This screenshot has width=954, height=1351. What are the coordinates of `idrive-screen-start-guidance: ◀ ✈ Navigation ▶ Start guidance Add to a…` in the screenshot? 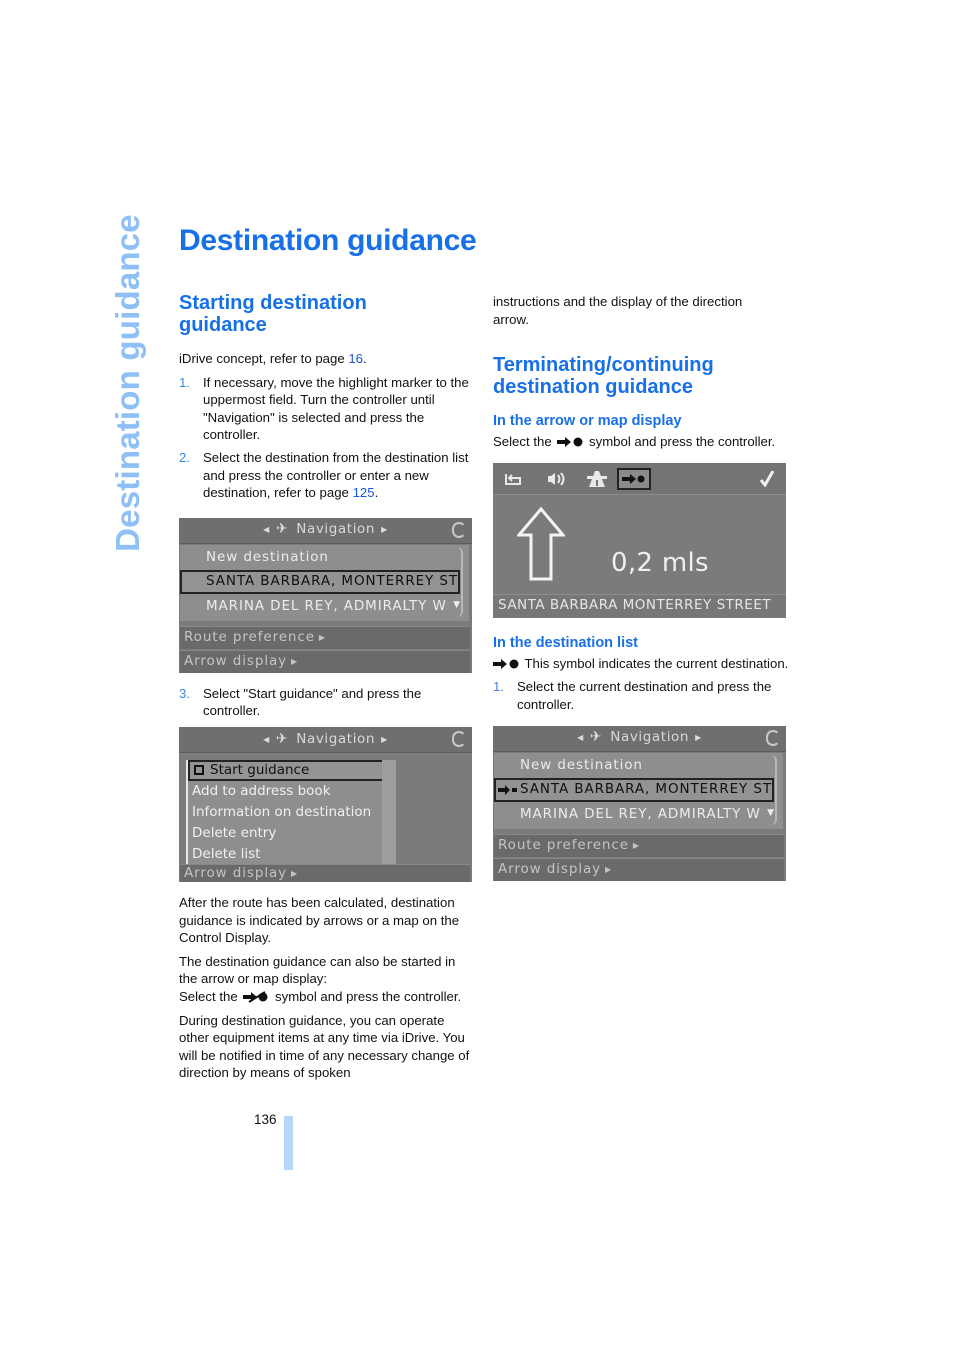 It's located at (325, 804).